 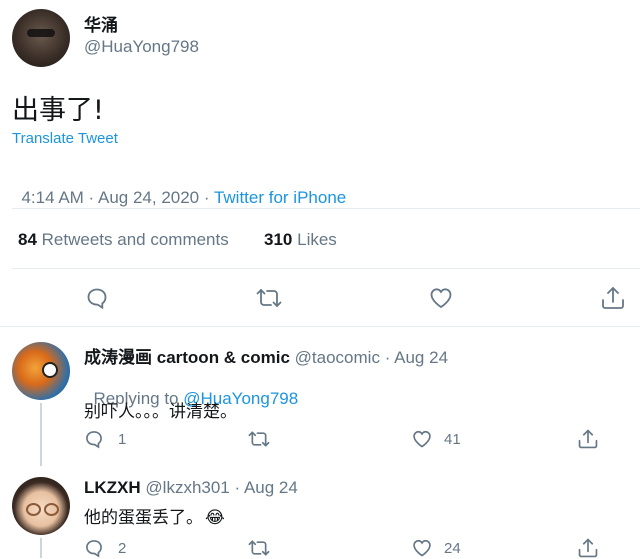 I want to click on reply-1-text: 别吓人。。。讲清楚。, so click(x=160, y=412).